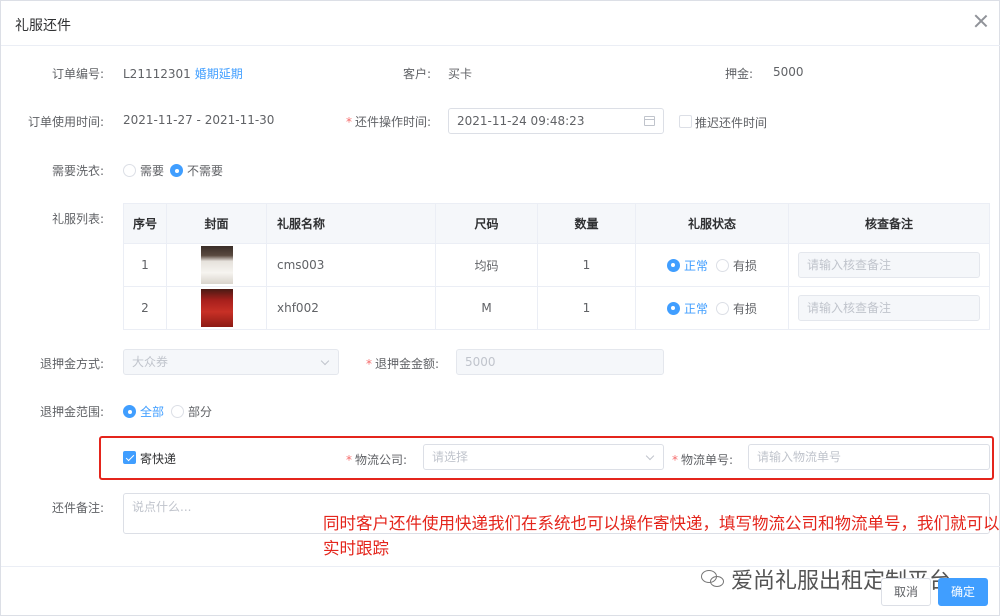 The image size is (1000, 616). What do you see at coordinates (963, 592) in the screenshot?
I see `confirm-button: 确定` at bounding box center [963, 592].